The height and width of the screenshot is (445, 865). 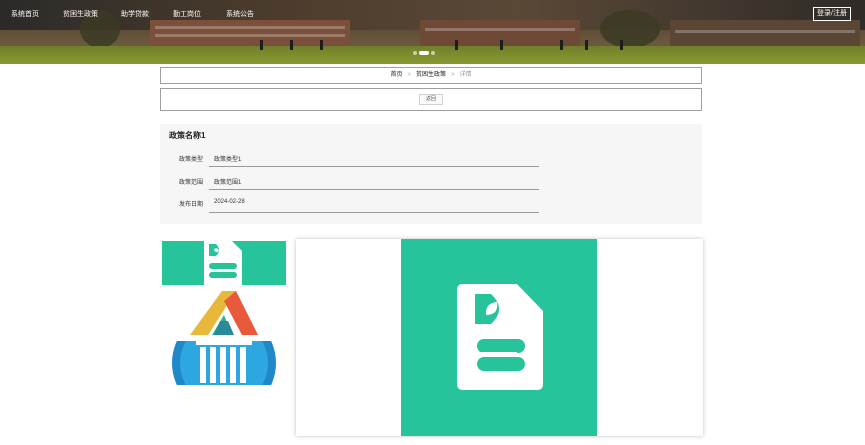 What do you see at coordinates (191, 183) in the screenshot?
I see `field-label-scope: 政策范围` at bounding box center [191, 183].